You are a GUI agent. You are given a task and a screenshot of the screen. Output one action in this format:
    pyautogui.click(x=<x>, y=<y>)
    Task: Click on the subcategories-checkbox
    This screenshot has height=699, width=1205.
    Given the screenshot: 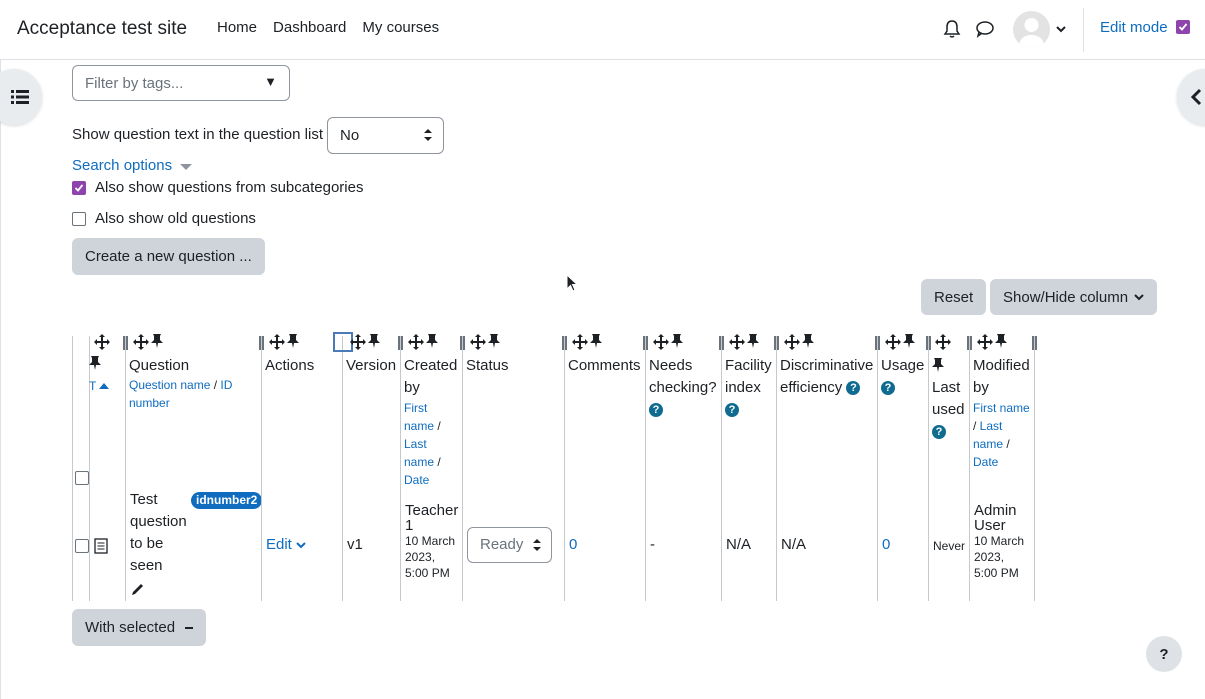 What is the action you would take?
    pyautogui.click(x=79, y=187)
    